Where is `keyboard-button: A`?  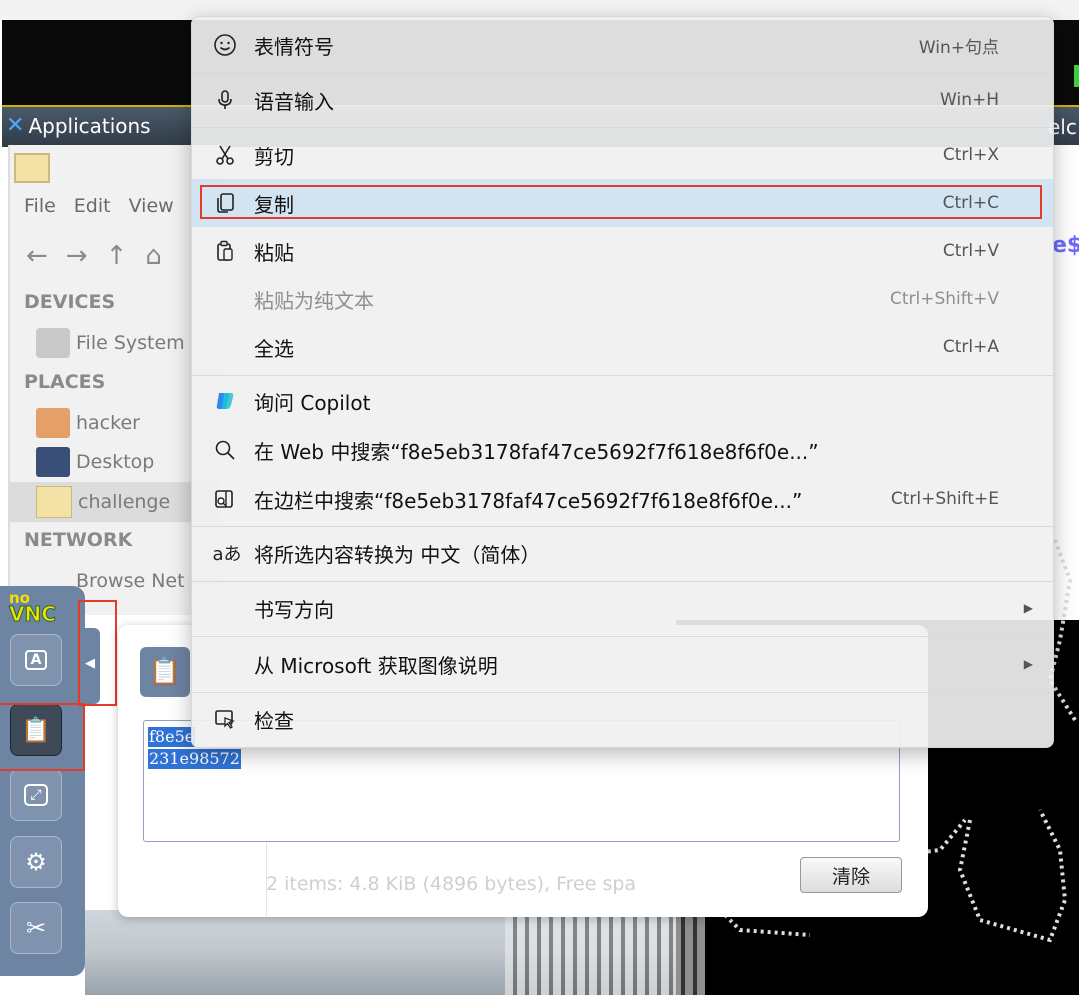
keyboard-button: A is located at coordinates (36, 660).